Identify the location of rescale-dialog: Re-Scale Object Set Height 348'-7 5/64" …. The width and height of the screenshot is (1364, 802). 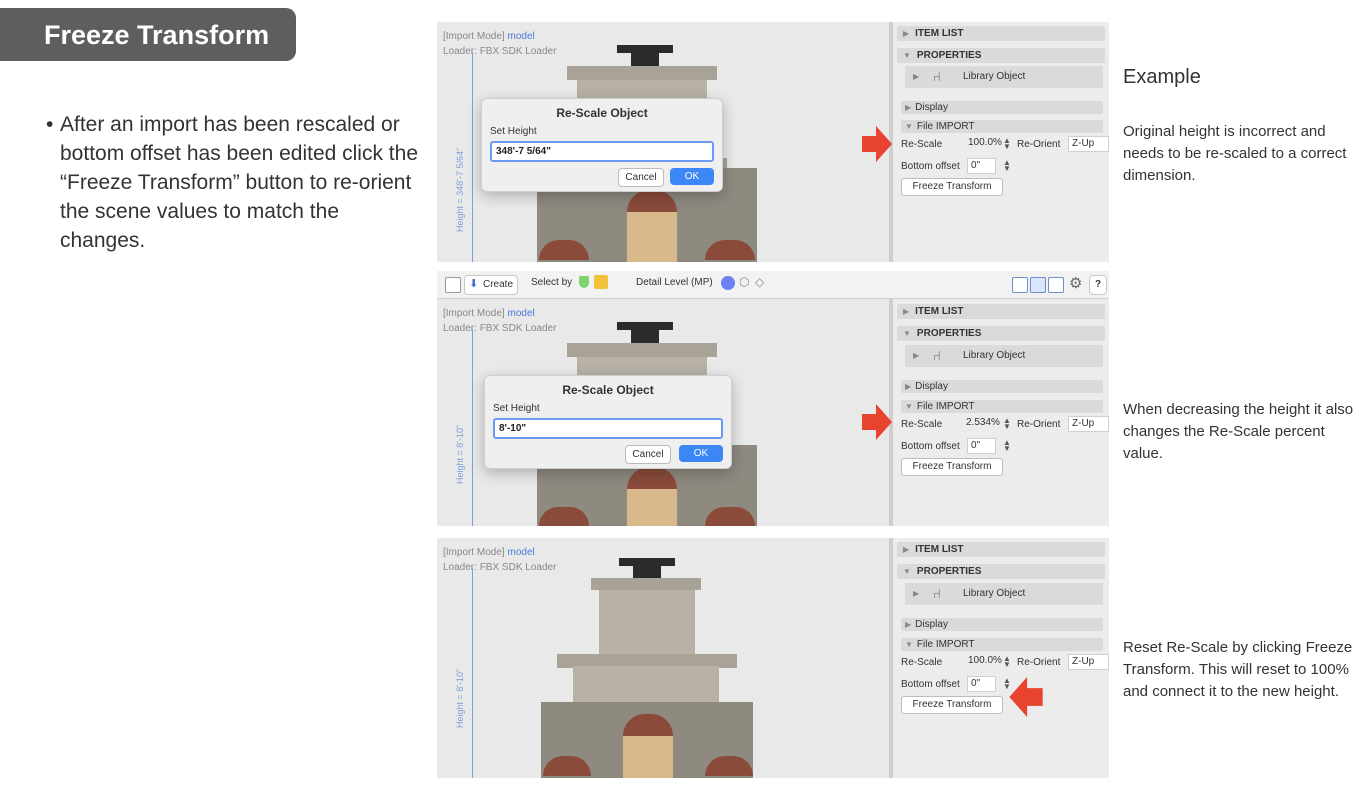
(602, 145).